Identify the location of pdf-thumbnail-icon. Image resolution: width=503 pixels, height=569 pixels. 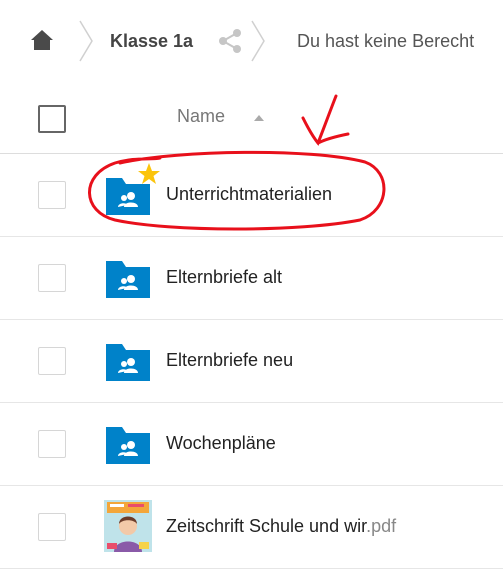
(128, 526).